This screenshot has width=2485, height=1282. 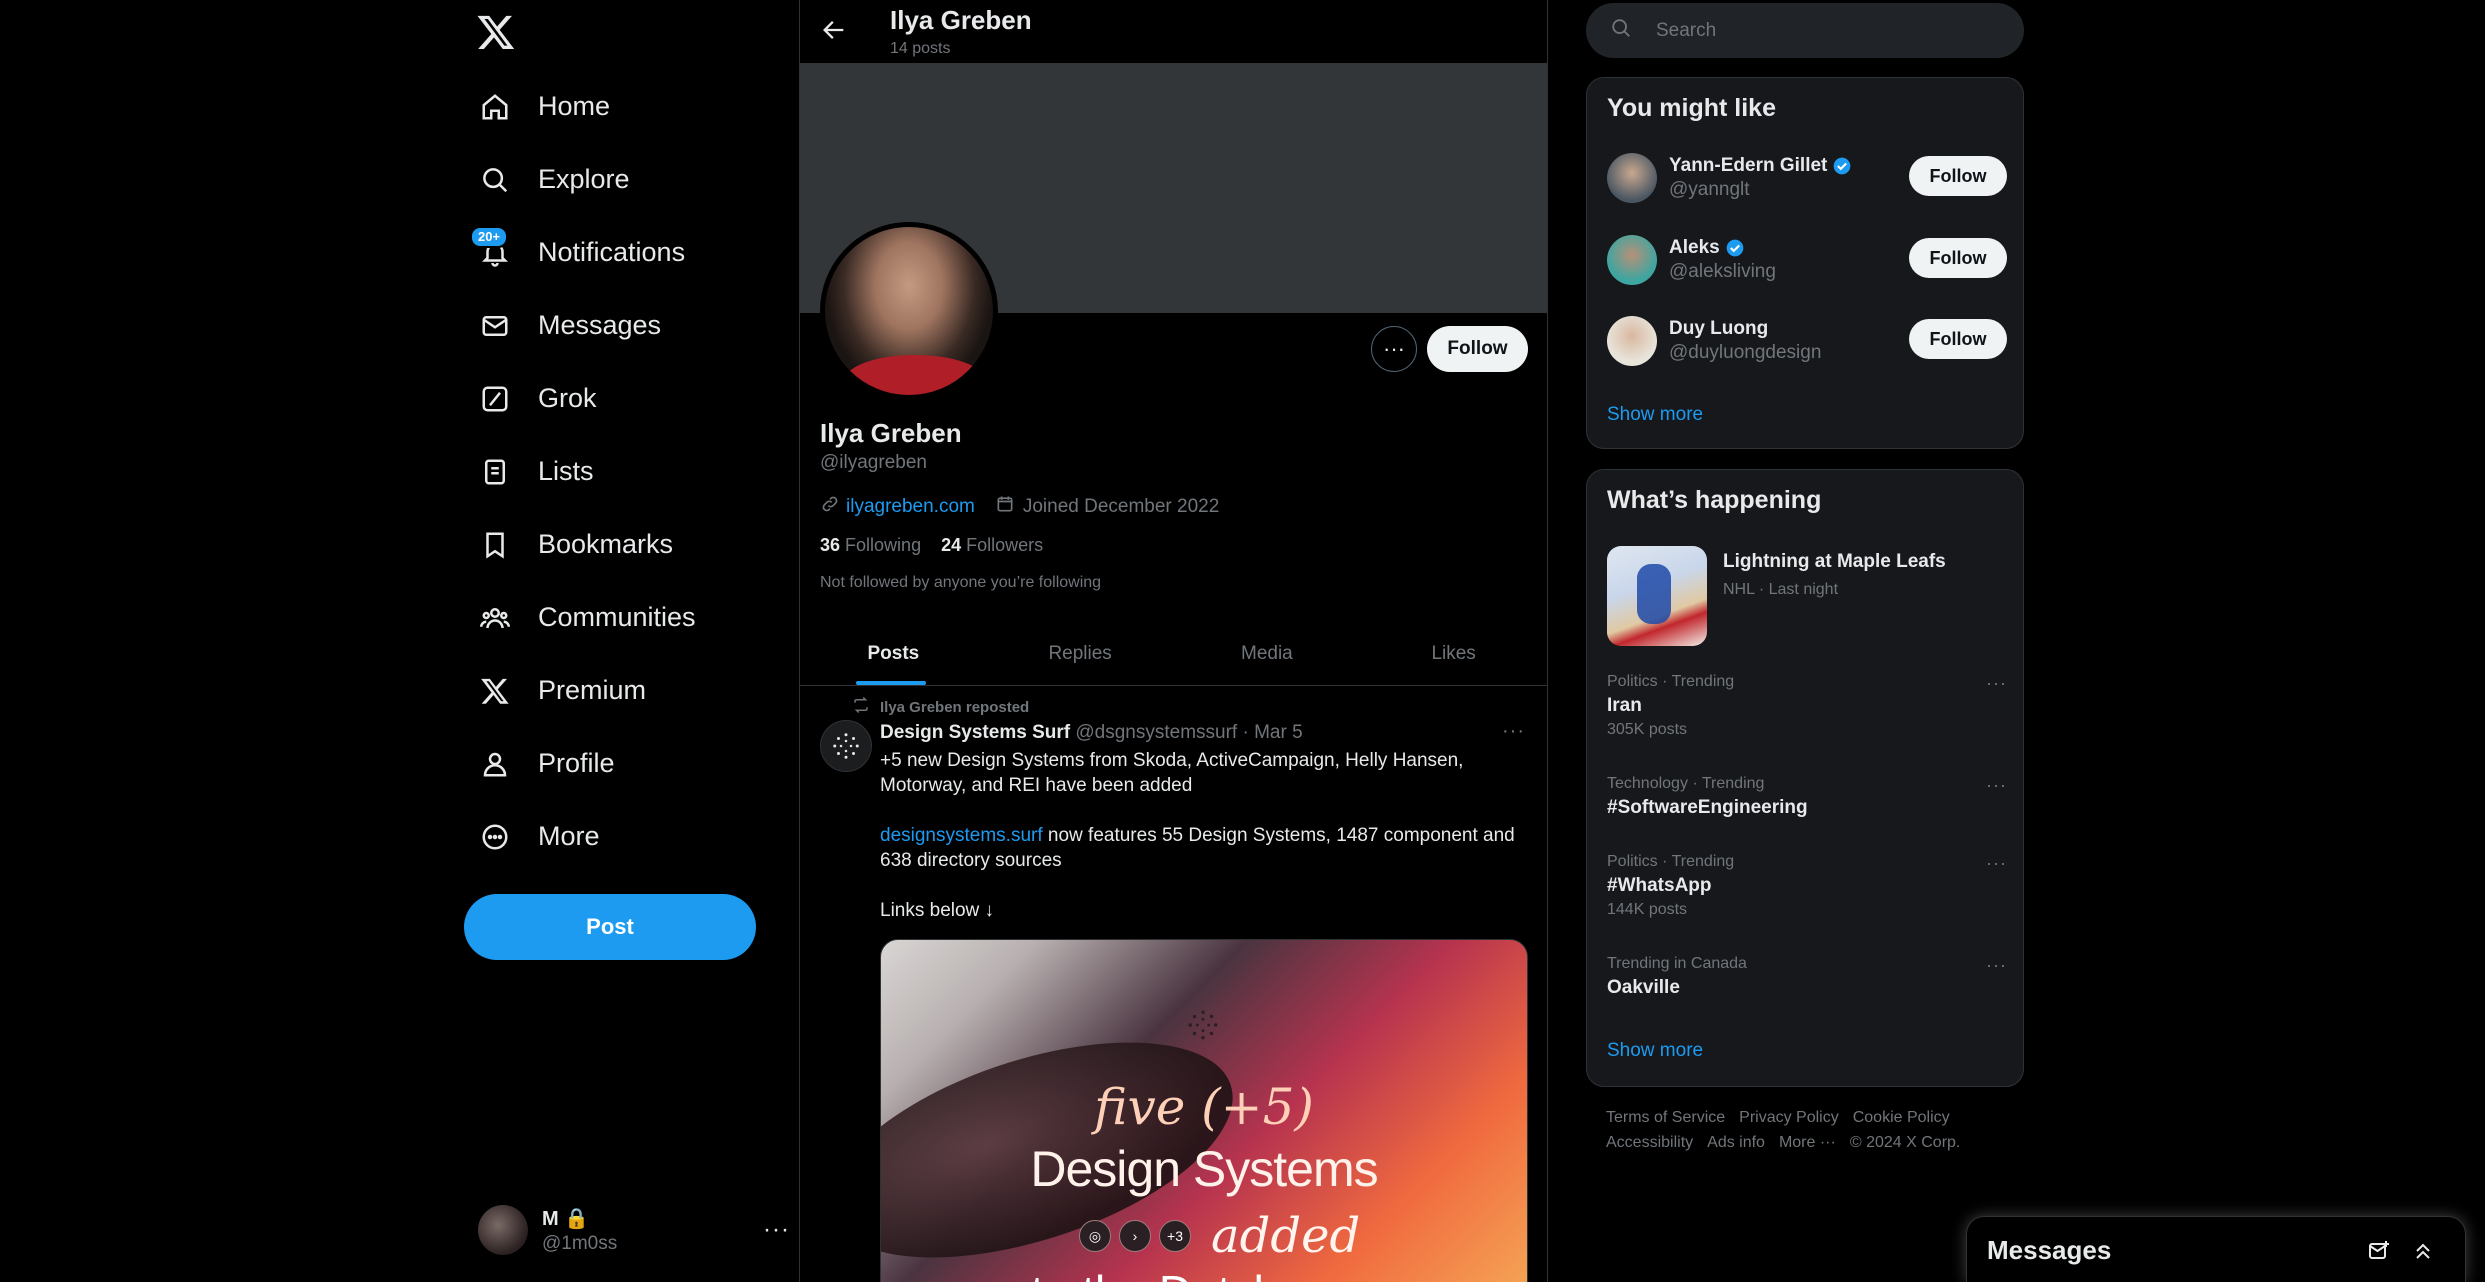 I want to click on expand-up-icon, so click(x=2423, y=1251).